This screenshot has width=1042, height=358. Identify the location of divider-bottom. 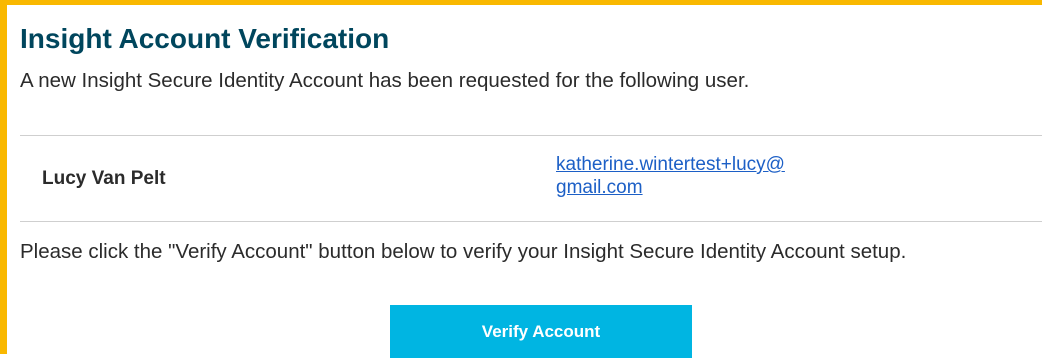
(531, 221).